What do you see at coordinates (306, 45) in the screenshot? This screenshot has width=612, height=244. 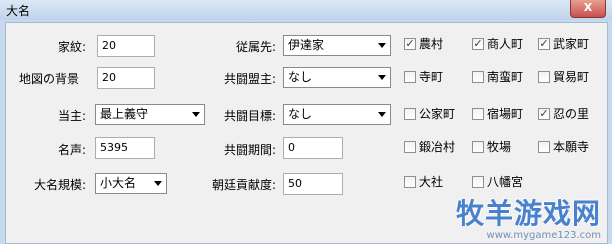 I see `vassal-of-select-value: 伊達家` at bounding box center [306, 45].